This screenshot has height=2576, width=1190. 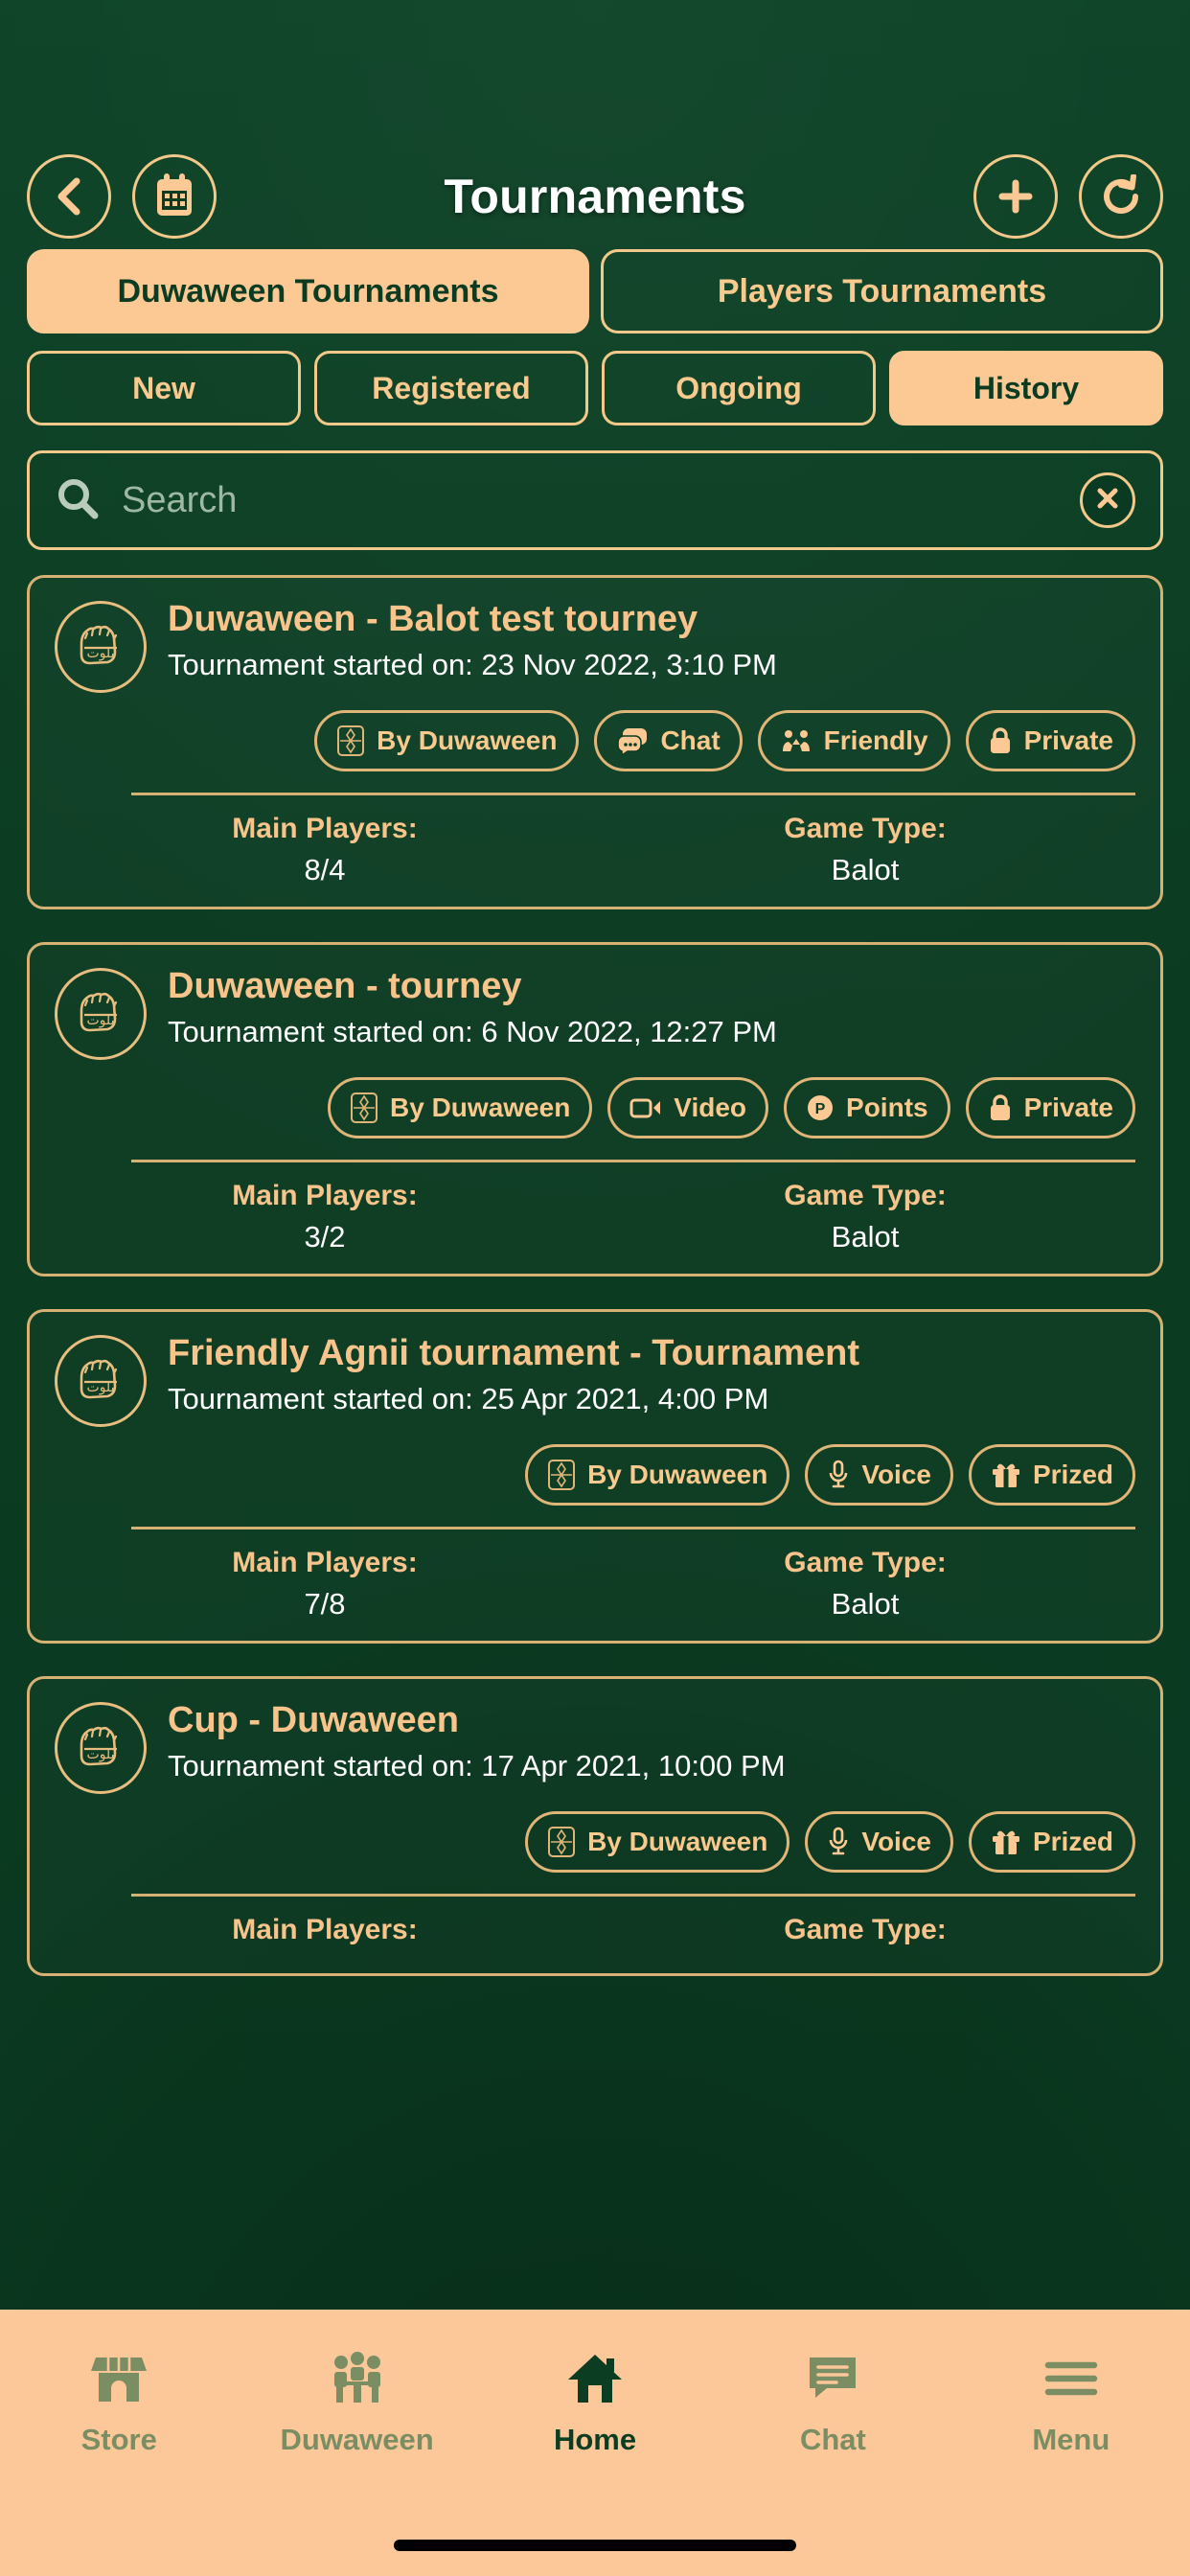 I want to click on people-table-icon, so click(x=358, y=2378).